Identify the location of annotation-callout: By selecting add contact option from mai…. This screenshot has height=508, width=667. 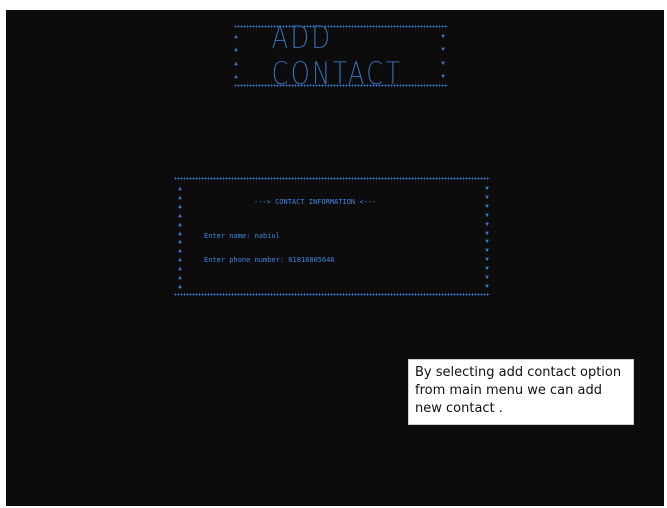
(521, 392).